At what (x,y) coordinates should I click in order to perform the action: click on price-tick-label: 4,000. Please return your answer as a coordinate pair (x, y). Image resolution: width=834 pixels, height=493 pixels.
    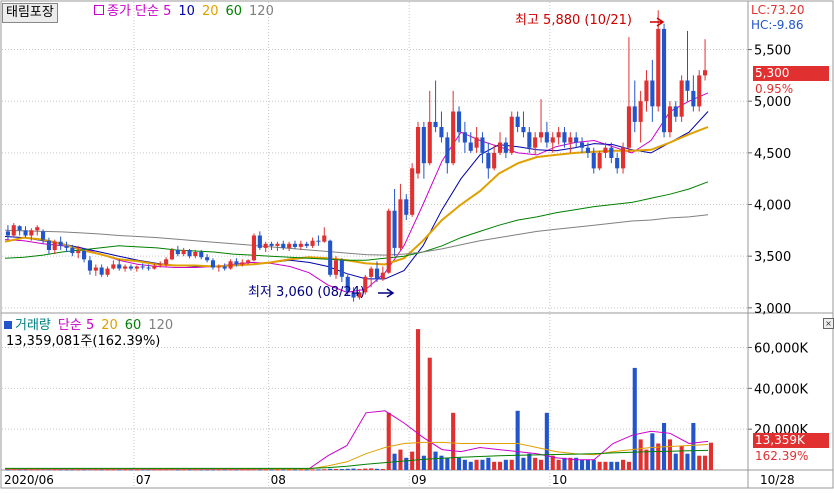
    Looking at the image, I should click on (772, 206).